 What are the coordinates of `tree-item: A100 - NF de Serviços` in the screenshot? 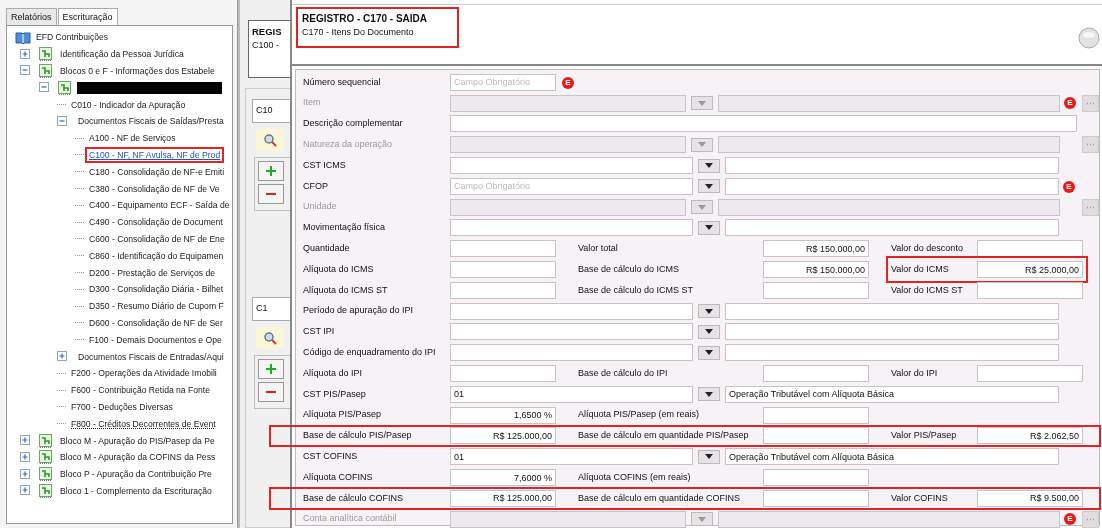 It's located at (132, 138).